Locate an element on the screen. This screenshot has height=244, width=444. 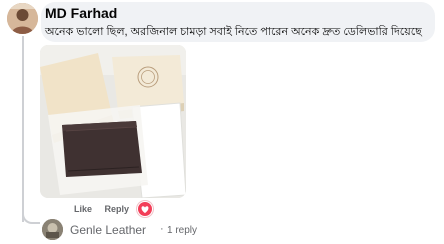
comment-actions: Like Reply is located at coordinates (106, 209).